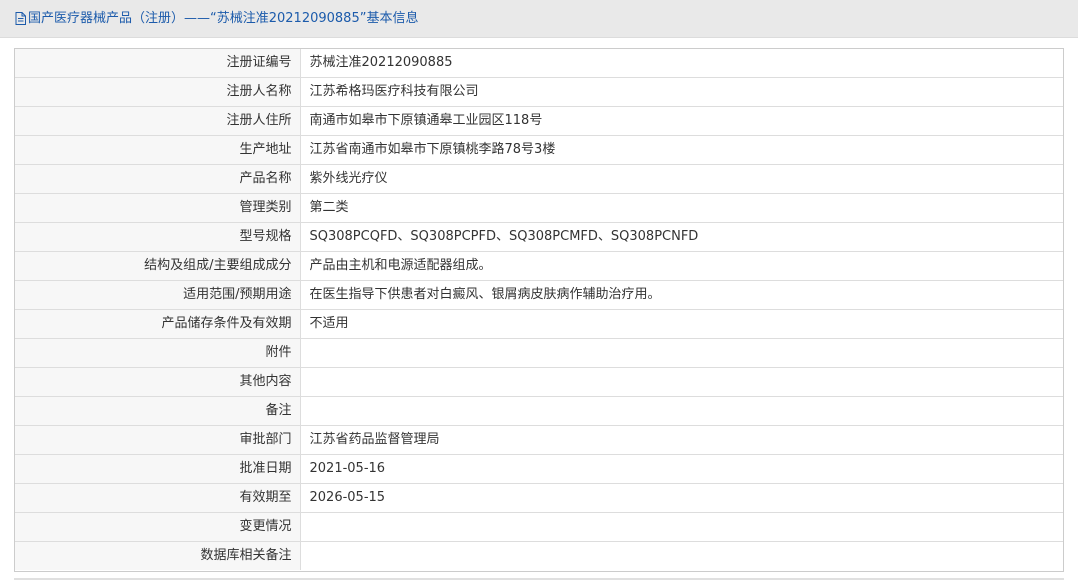 Image resolution: width=1078 pixels, height=584 pixels. I want to click on field-value: 苏械注准20212090885, so click(681, 63).